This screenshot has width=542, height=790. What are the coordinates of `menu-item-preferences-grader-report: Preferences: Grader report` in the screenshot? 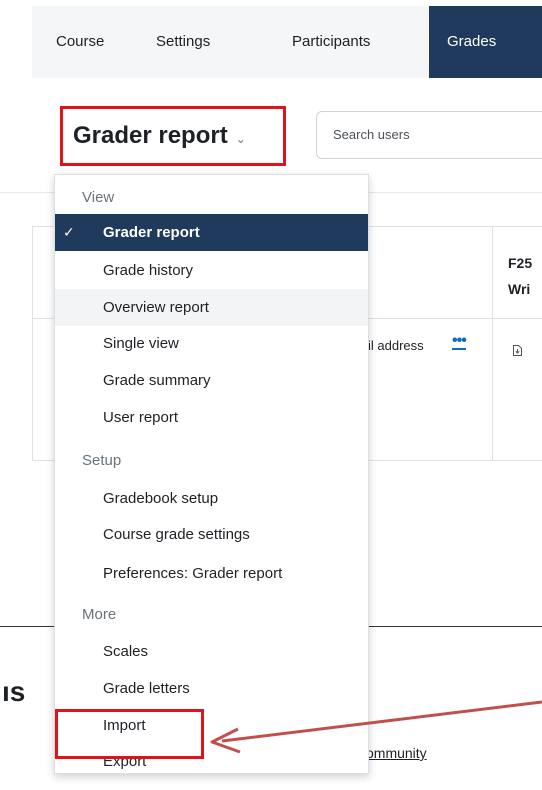 It's located at (211, 573).